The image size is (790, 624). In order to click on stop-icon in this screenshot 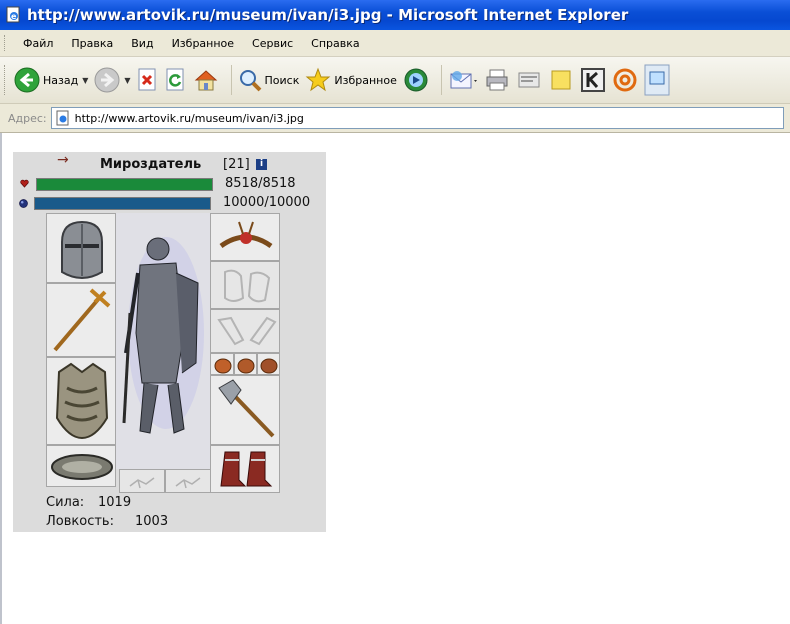, I will do `click(147, 79)`.